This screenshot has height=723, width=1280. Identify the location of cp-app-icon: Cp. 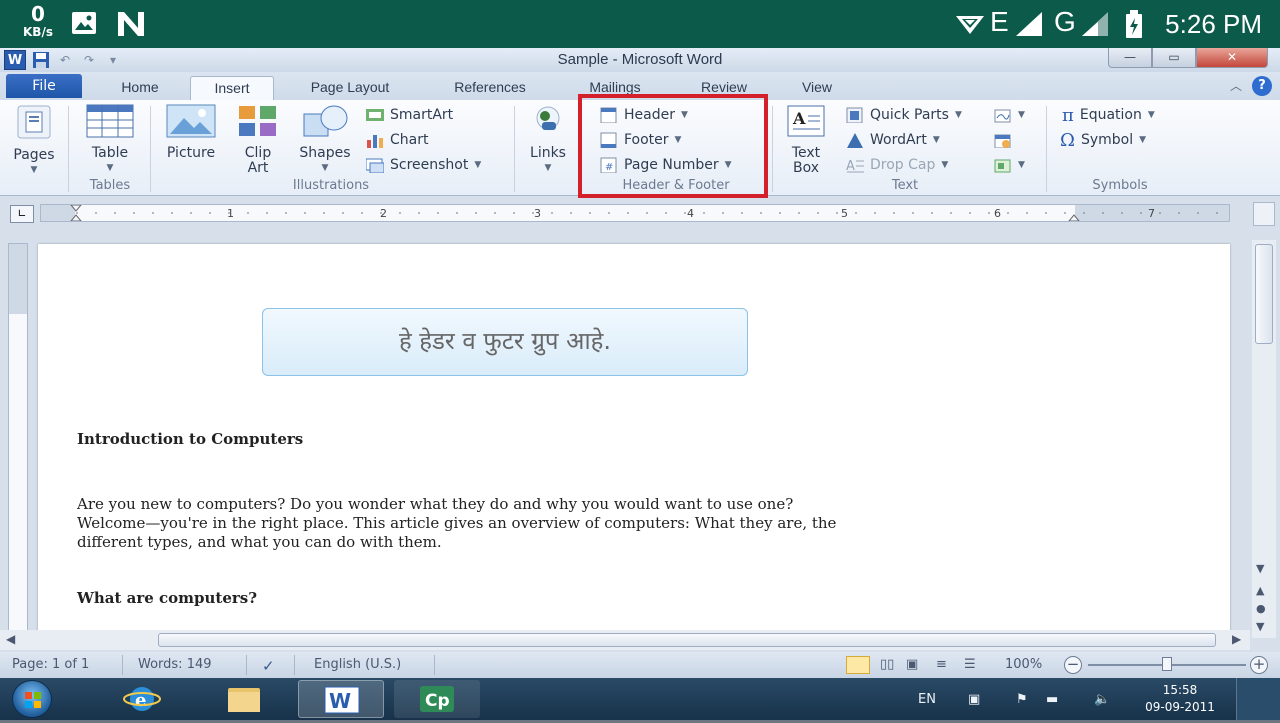
(437, 699).